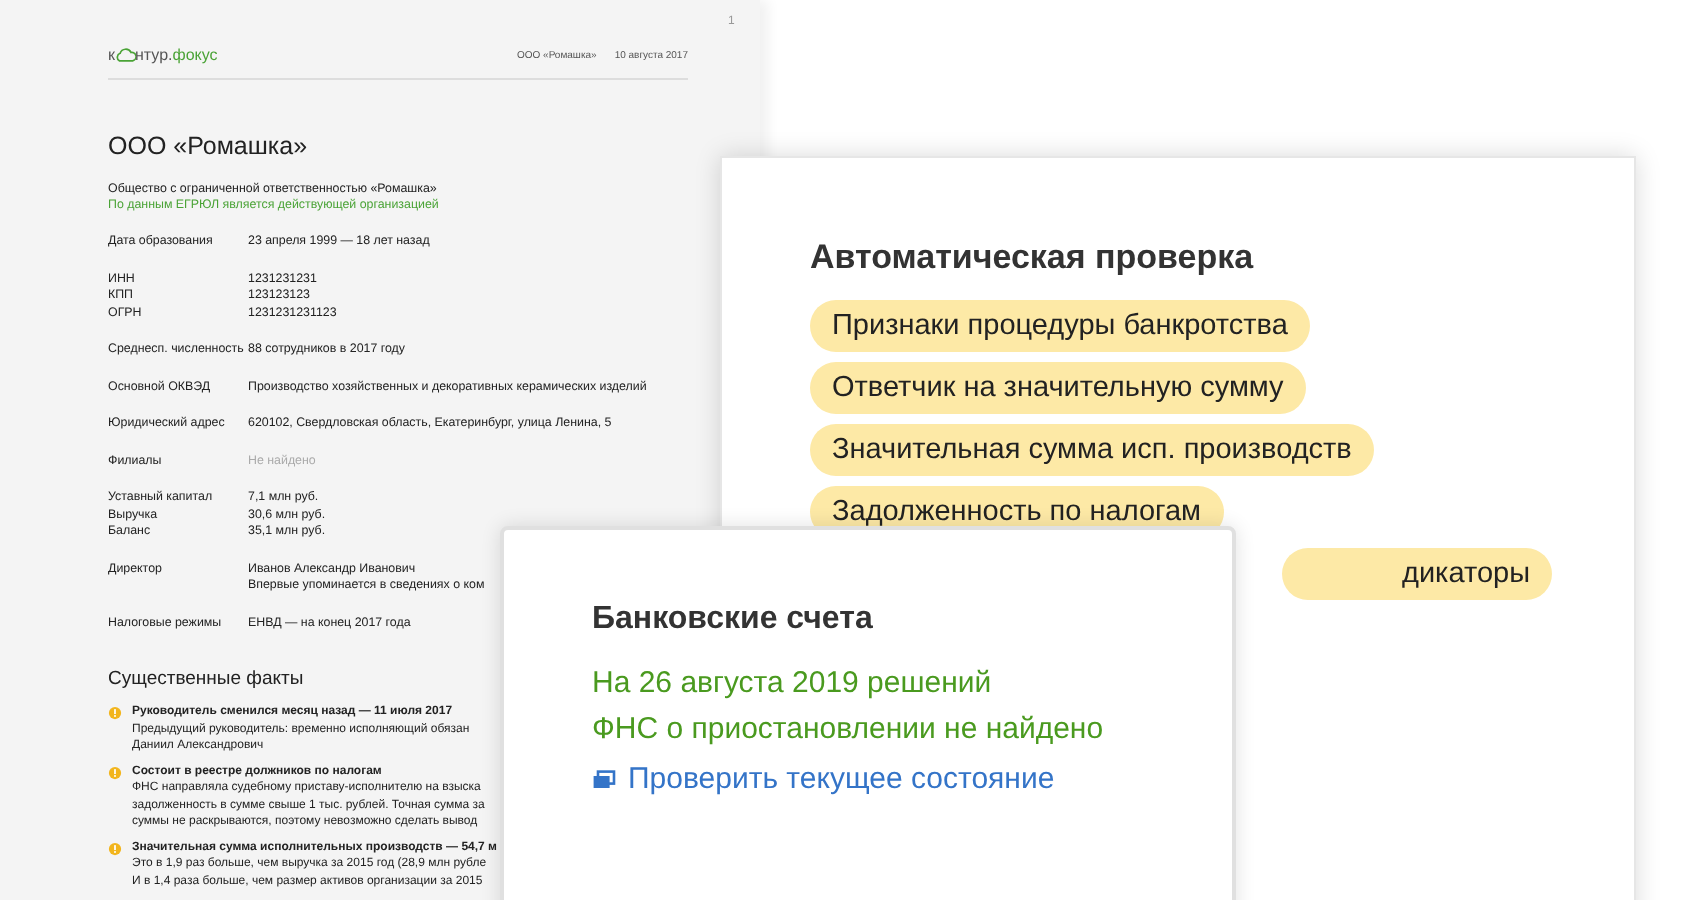 The image size is (1686, 900). Describe the element at coordinates (604, 779) in the screenshot. I see `windows-icon` at that location.